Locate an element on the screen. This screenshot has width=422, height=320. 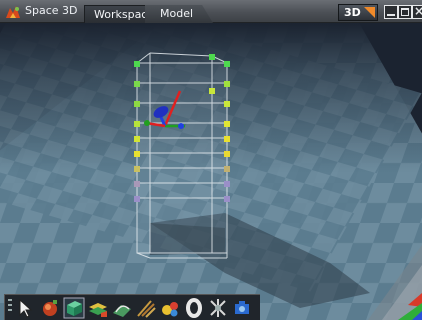
close-button: × is located at coordinates (417, 11).